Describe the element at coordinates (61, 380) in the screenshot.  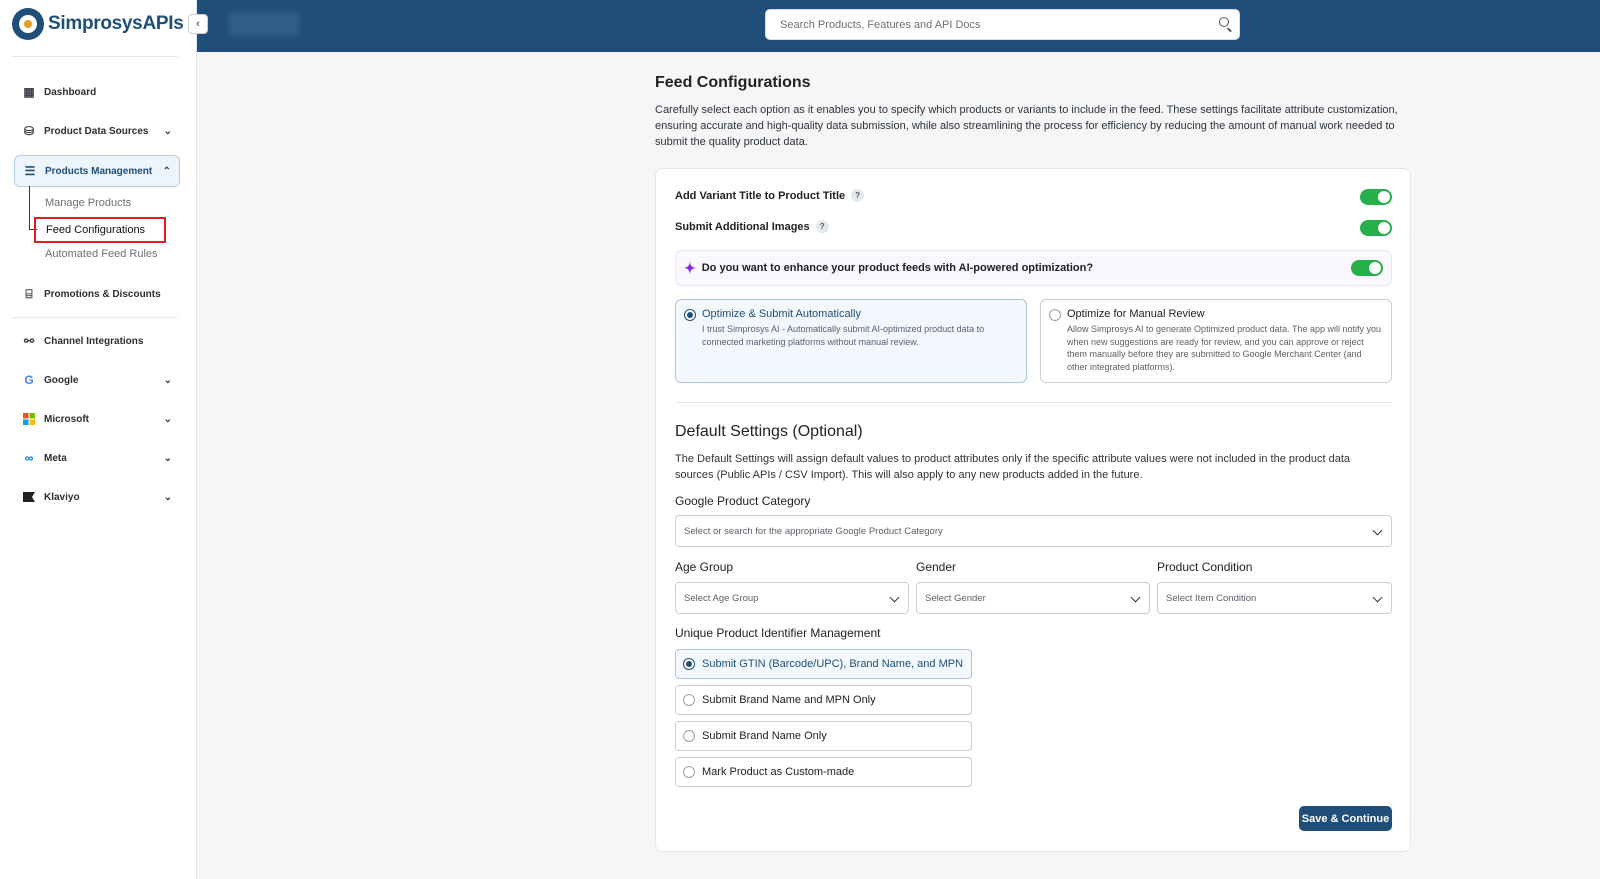
I see `sidebar-item-label: Google` at that location.